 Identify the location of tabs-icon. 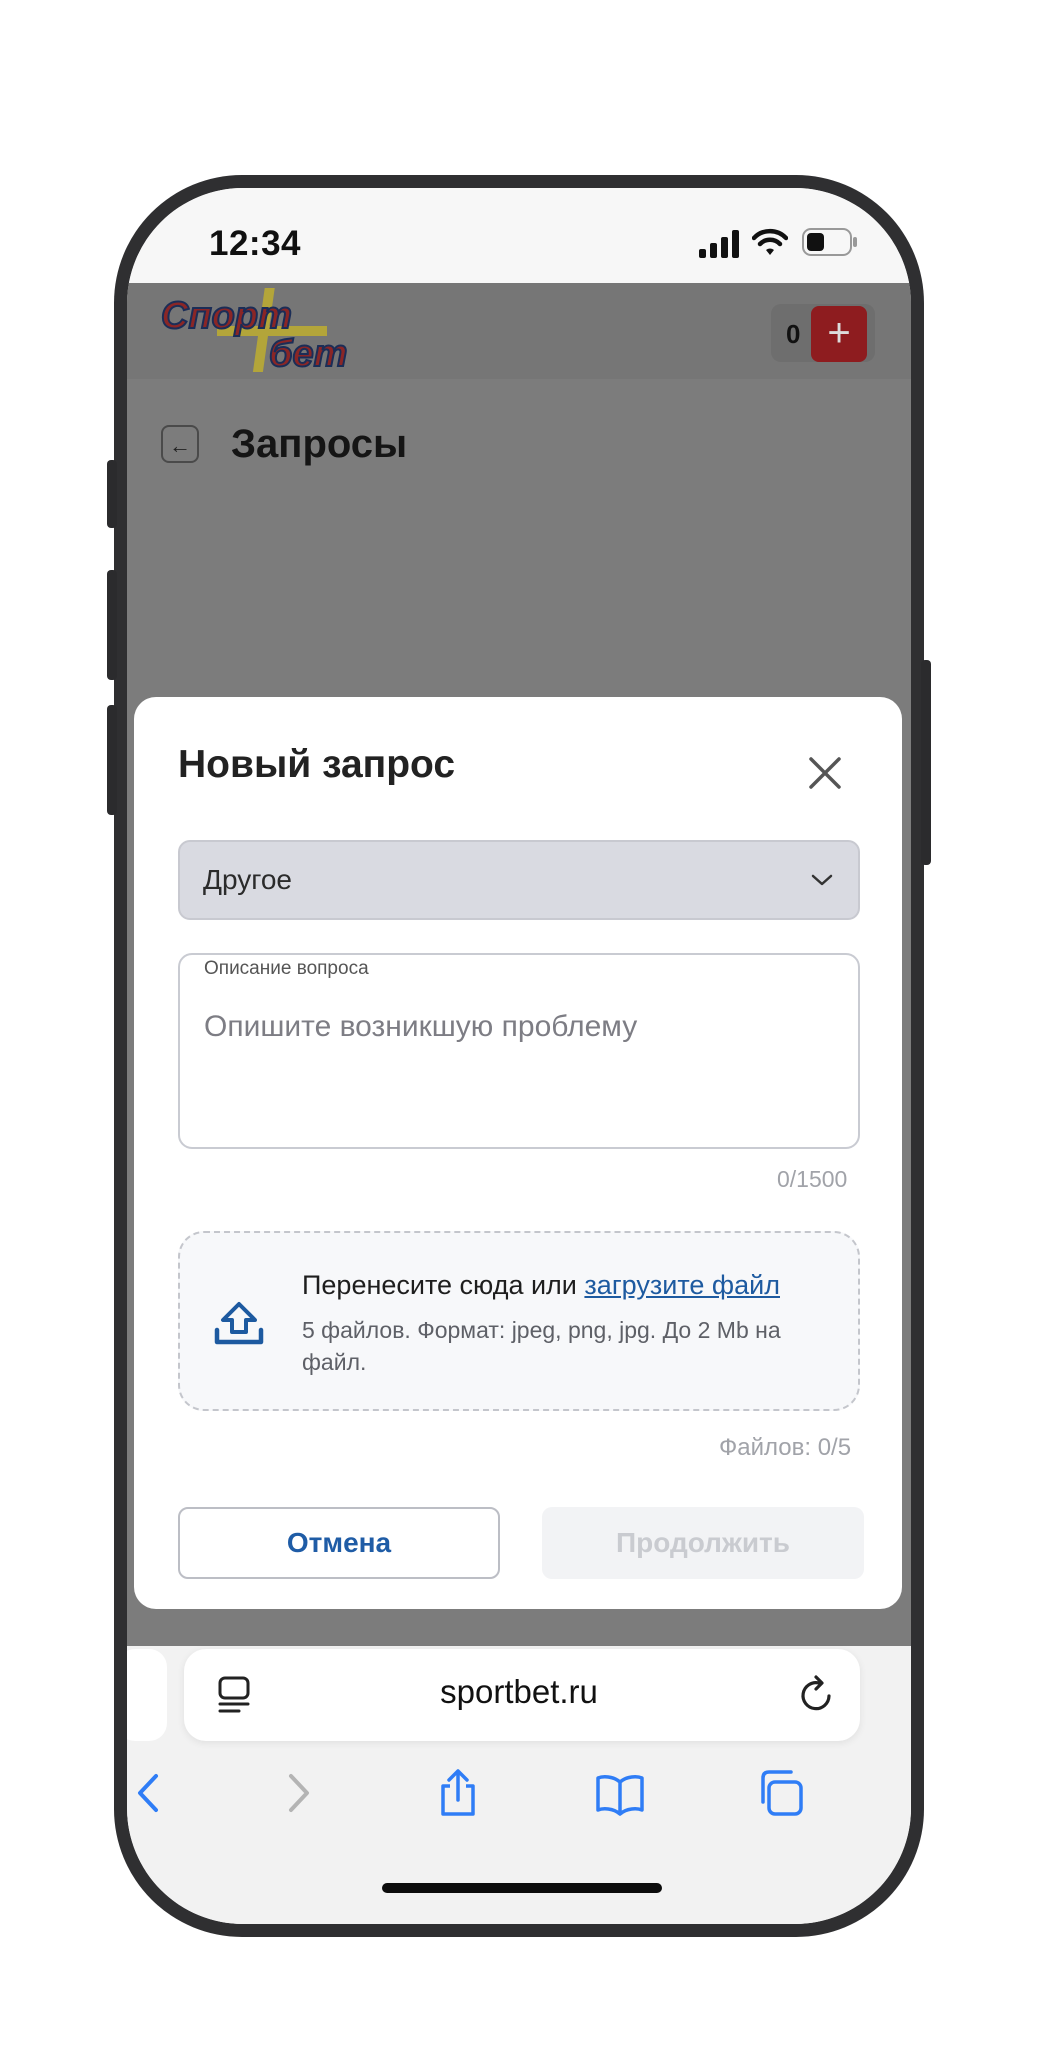
(780, 1793).